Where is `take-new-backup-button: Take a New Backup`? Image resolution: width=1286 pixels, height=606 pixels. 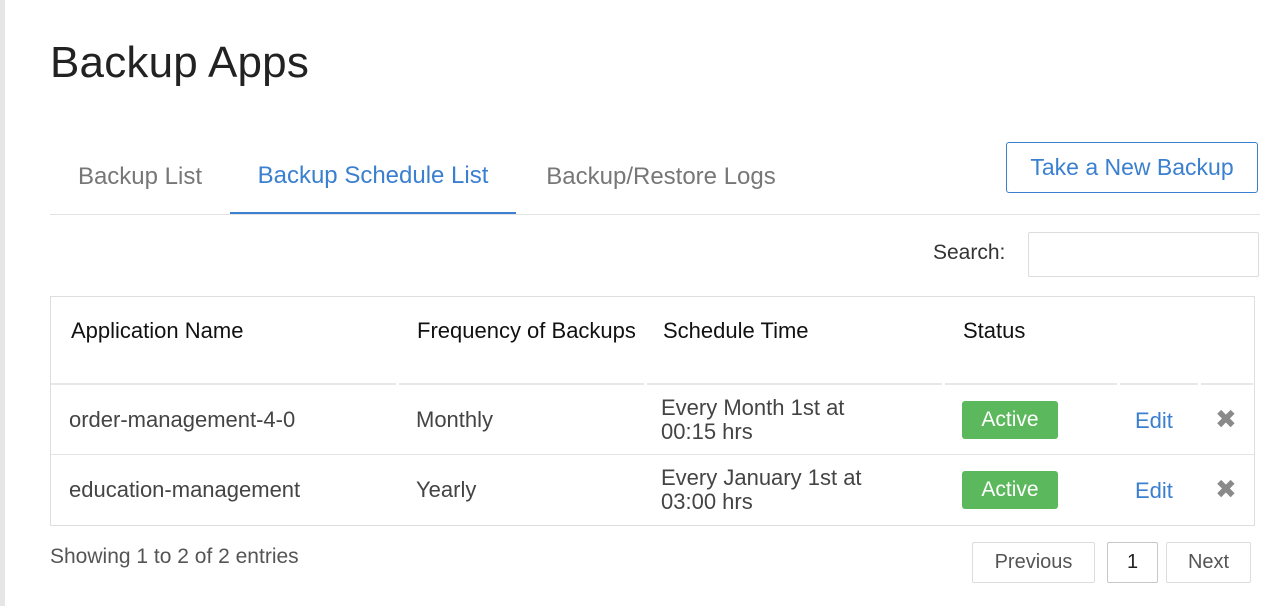
take-new-backup-button: Take a New Backup is located at coordinates (1132, 167).